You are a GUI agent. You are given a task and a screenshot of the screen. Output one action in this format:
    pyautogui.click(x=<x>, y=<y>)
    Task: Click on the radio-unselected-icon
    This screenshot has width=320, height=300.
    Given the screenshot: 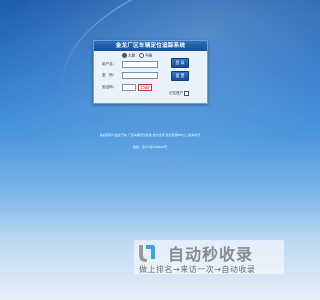 What is the action you would take?
    pyautogui.click(x=142, y=55)
    